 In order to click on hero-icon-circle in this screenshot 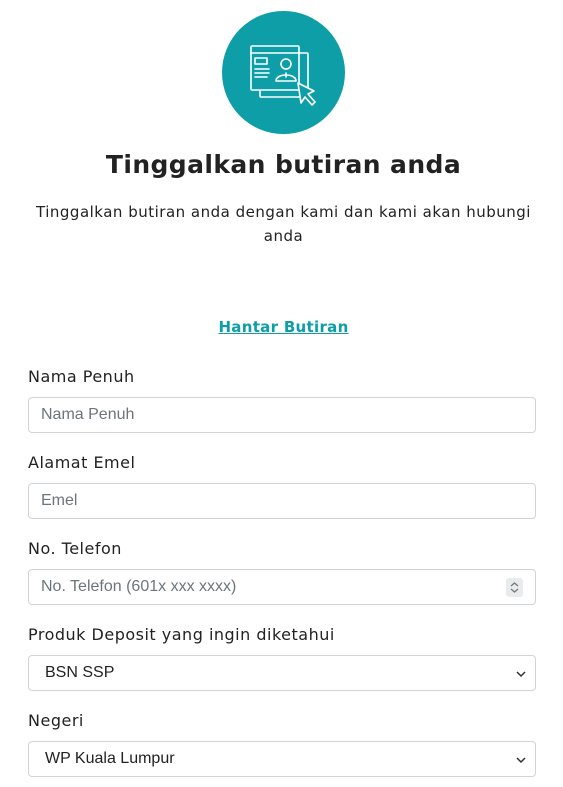, I will do `click(283, 72)`.